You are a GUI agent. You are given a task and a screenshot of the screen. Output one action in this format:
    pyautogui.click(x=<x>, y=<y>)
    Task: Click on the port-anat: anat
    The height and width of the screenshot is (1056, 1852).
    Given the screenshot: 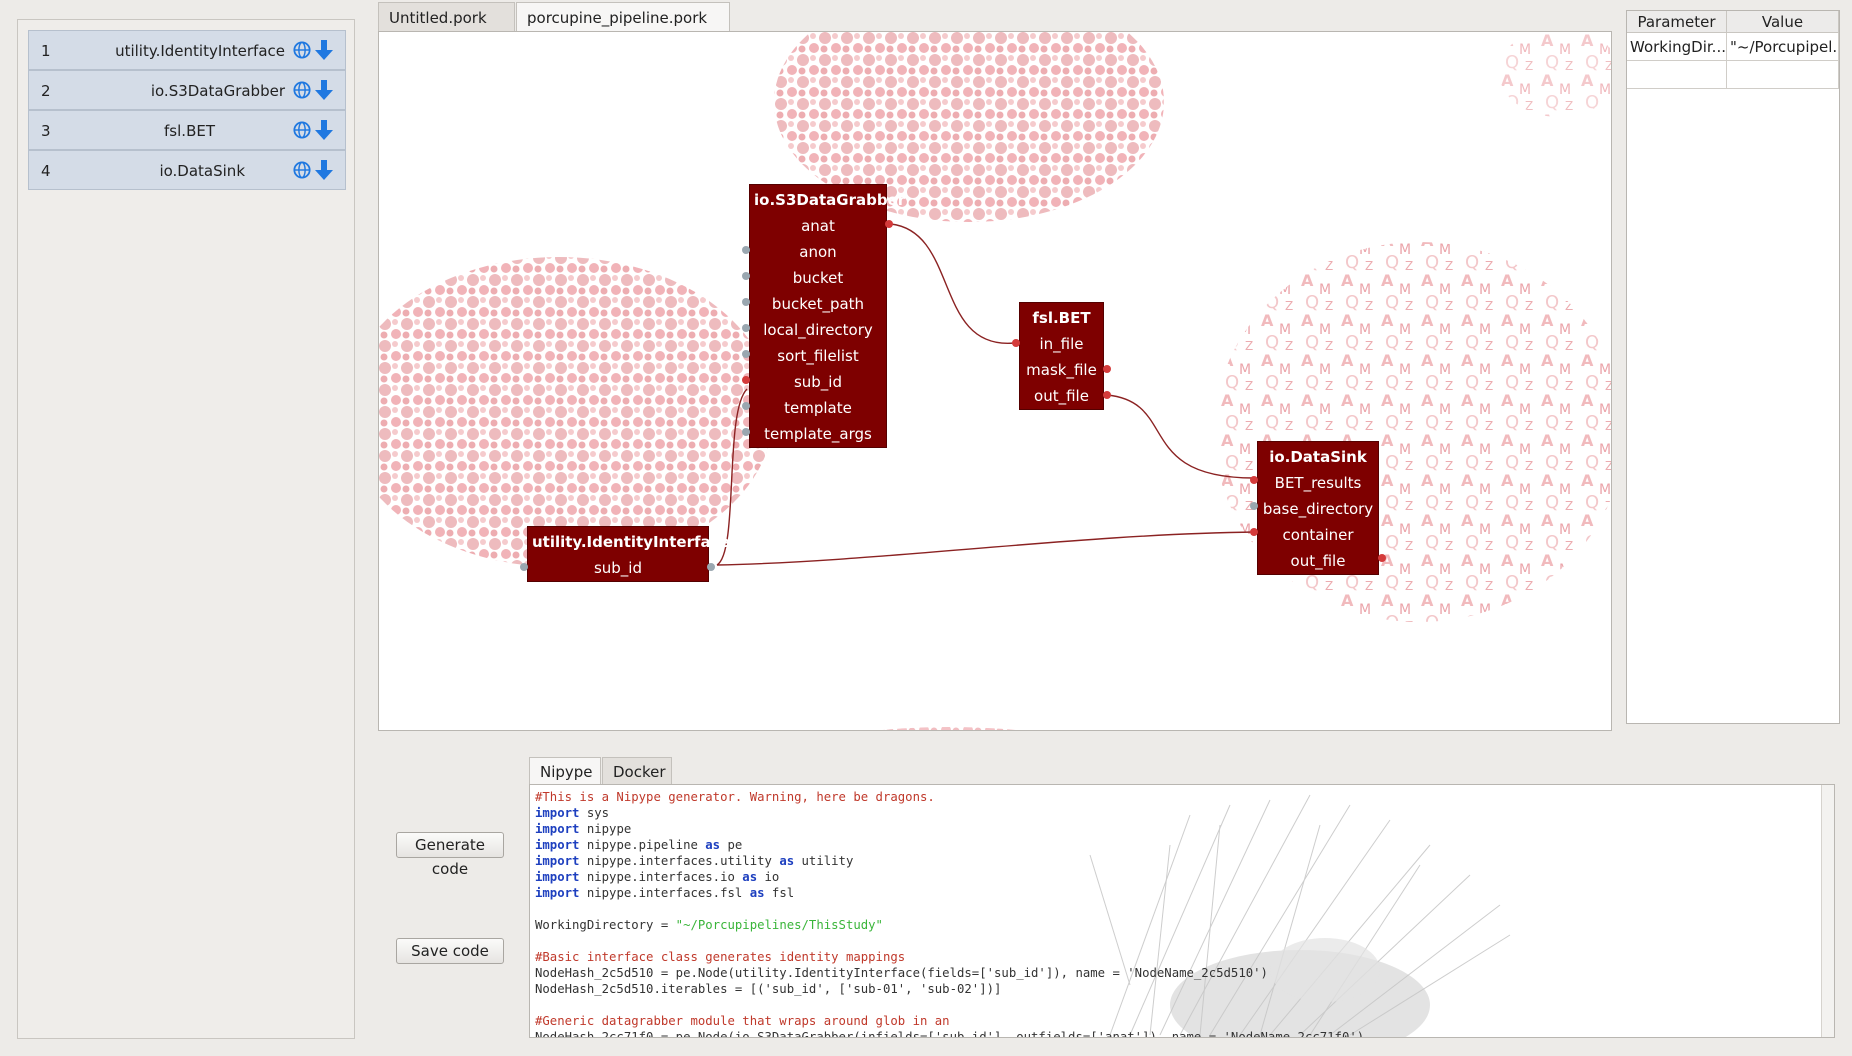 What is the action you would take?
    pyautogui.click(x=818, y=226)
    